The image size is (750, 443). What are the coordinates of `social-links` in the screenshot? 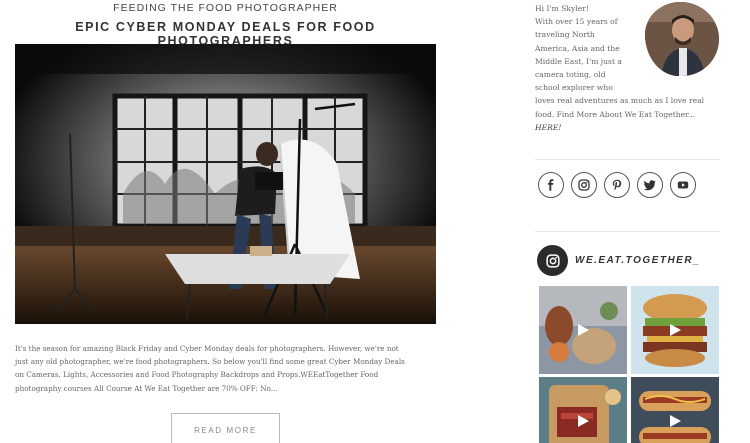 It's located at (617, 185).